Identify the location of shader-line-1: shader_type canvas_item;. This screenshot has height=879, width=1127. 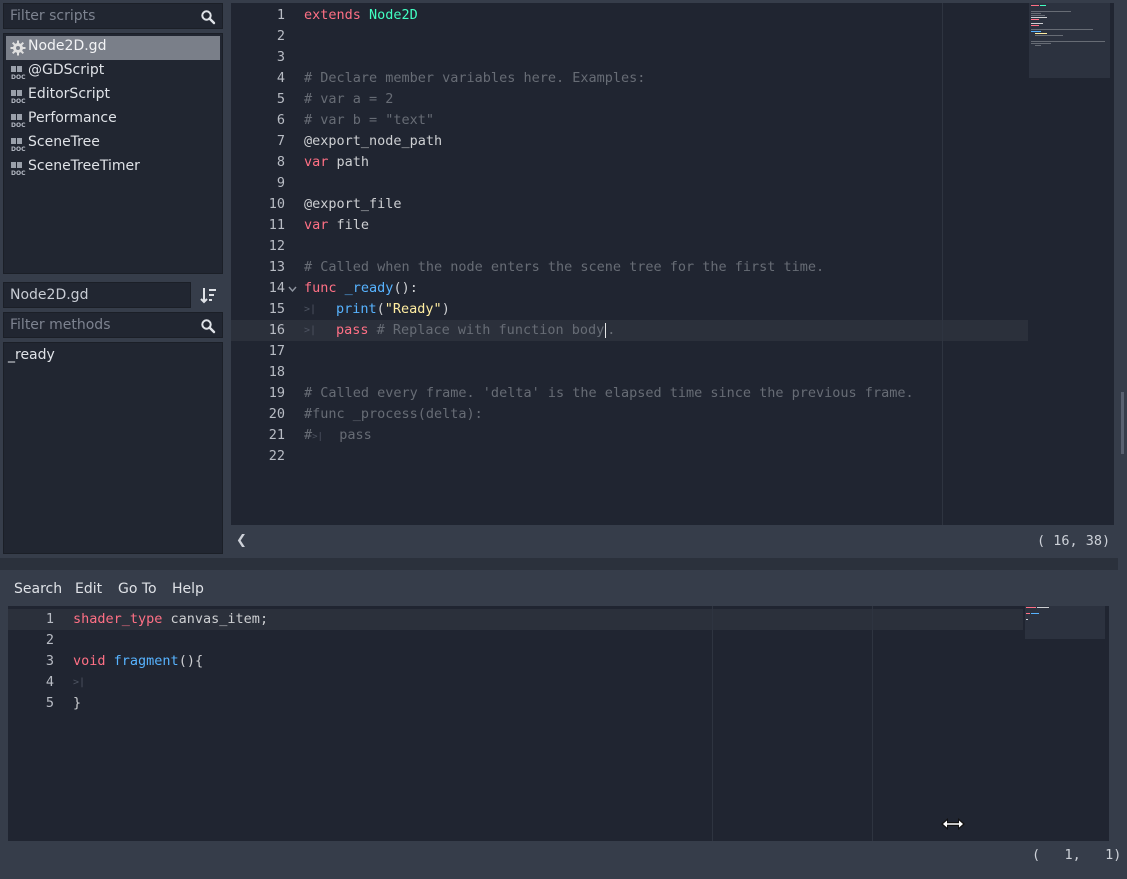
(171, 619).